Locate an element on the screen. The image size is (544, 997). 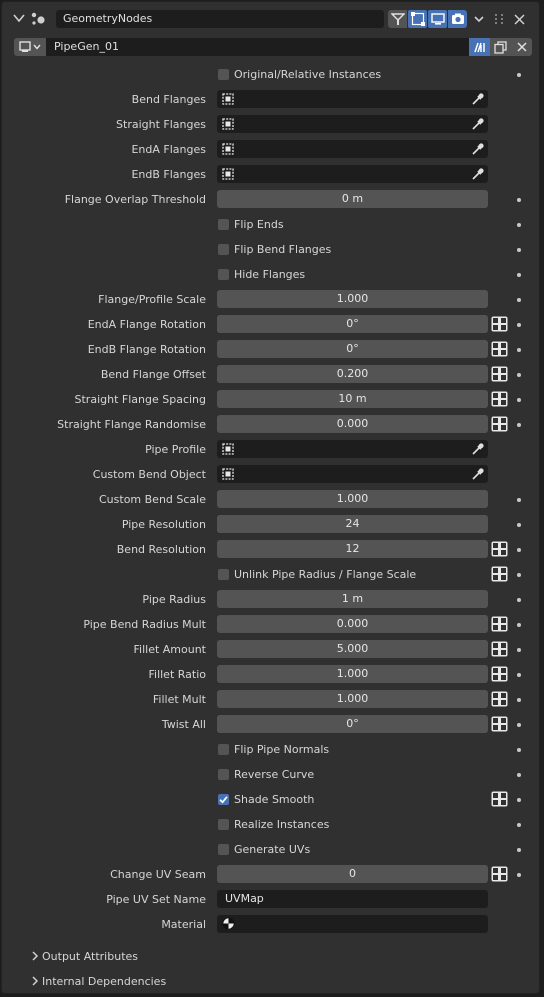
flip-pipe-normals-checkbox: Flip Pipe Normals is located at coordinates (273, 749).